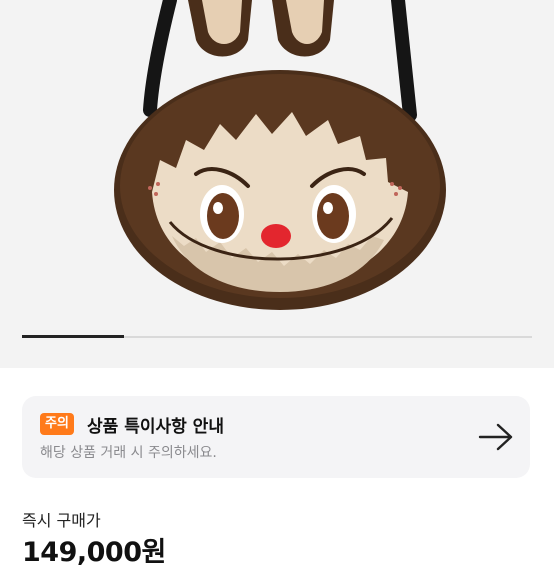  Describe the element at coordinates (276, 437) in the screenshot. I see `product-notice-card: 주의 상품 특이사항 안내 해당 상품 거래 시 주의하세요.` at that location.